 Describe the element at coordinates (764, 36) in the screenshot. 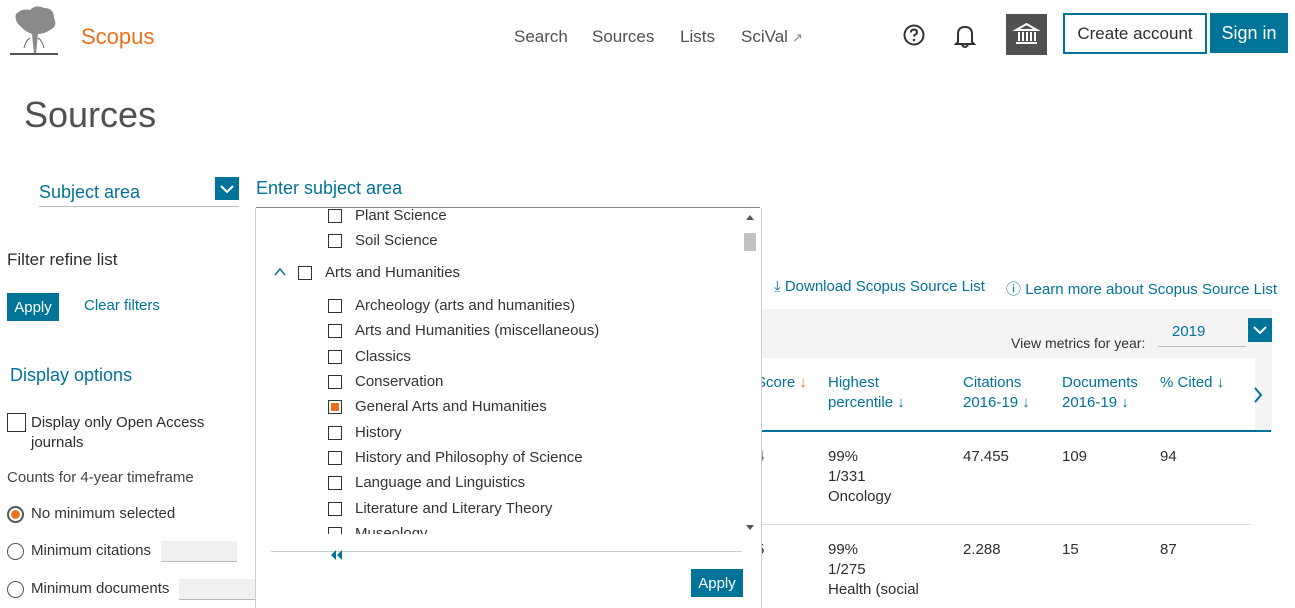

I see `nav-scival-label: SciVal` at that location.